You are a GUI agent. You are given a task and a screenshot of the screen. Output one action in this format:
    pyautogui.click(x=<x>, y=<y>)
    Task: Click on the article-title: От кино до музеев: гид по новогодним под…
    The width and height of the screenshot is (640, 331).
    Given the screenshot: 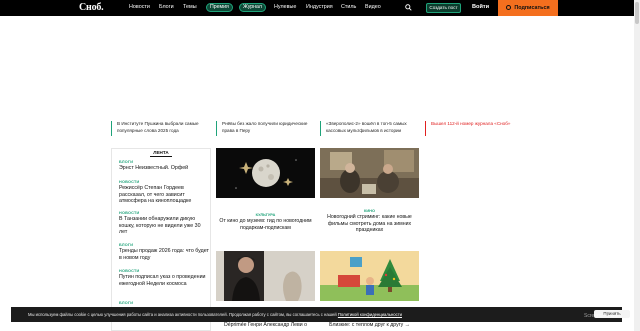 What is the action you would take?
    pyautogui.click(x=265, y=224)
    